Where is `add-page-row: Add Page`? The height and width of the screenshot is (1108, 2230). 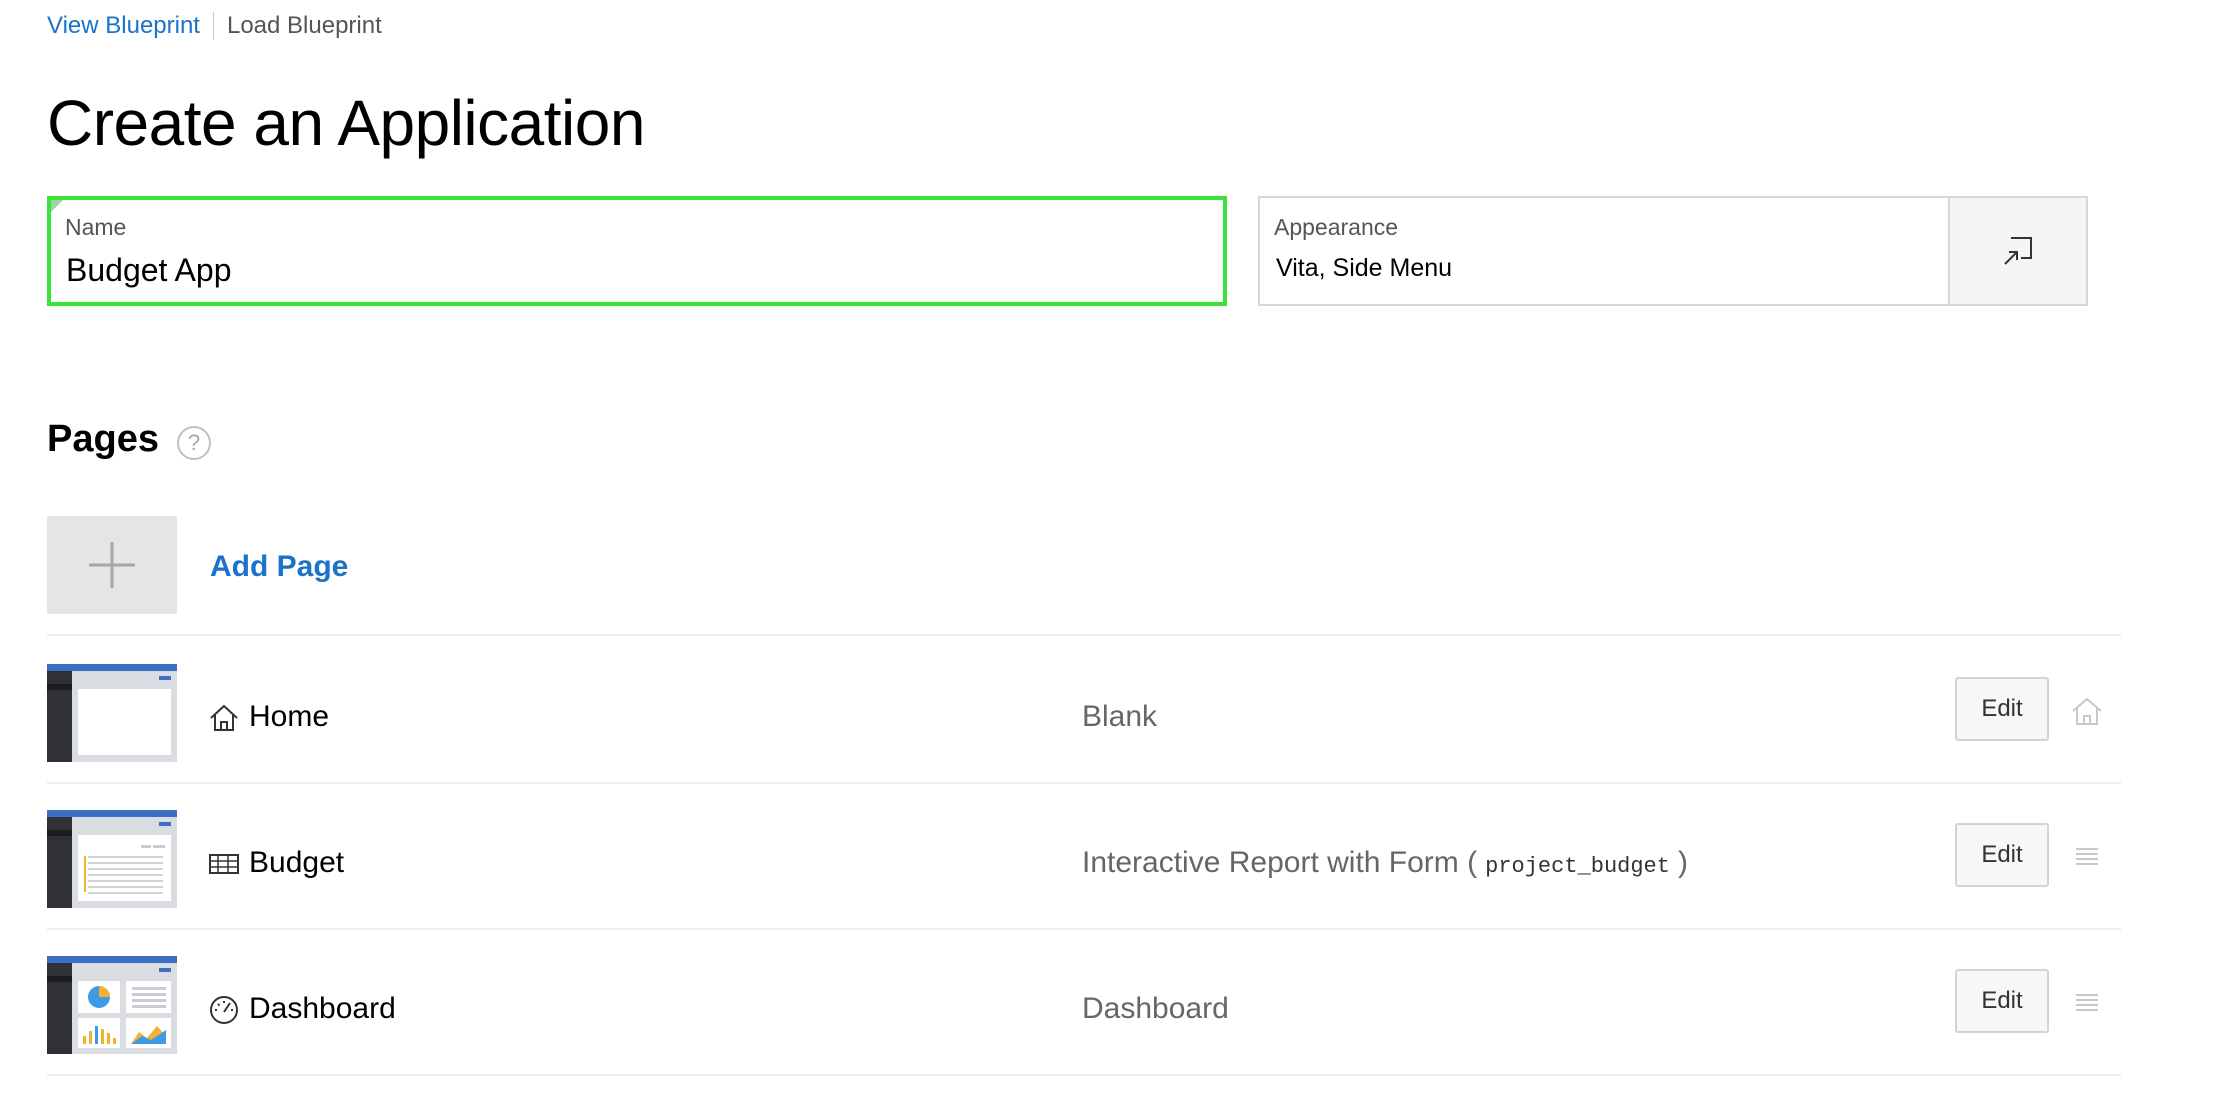
add-page-row: Add Page is located at coordinates (1084, 576).